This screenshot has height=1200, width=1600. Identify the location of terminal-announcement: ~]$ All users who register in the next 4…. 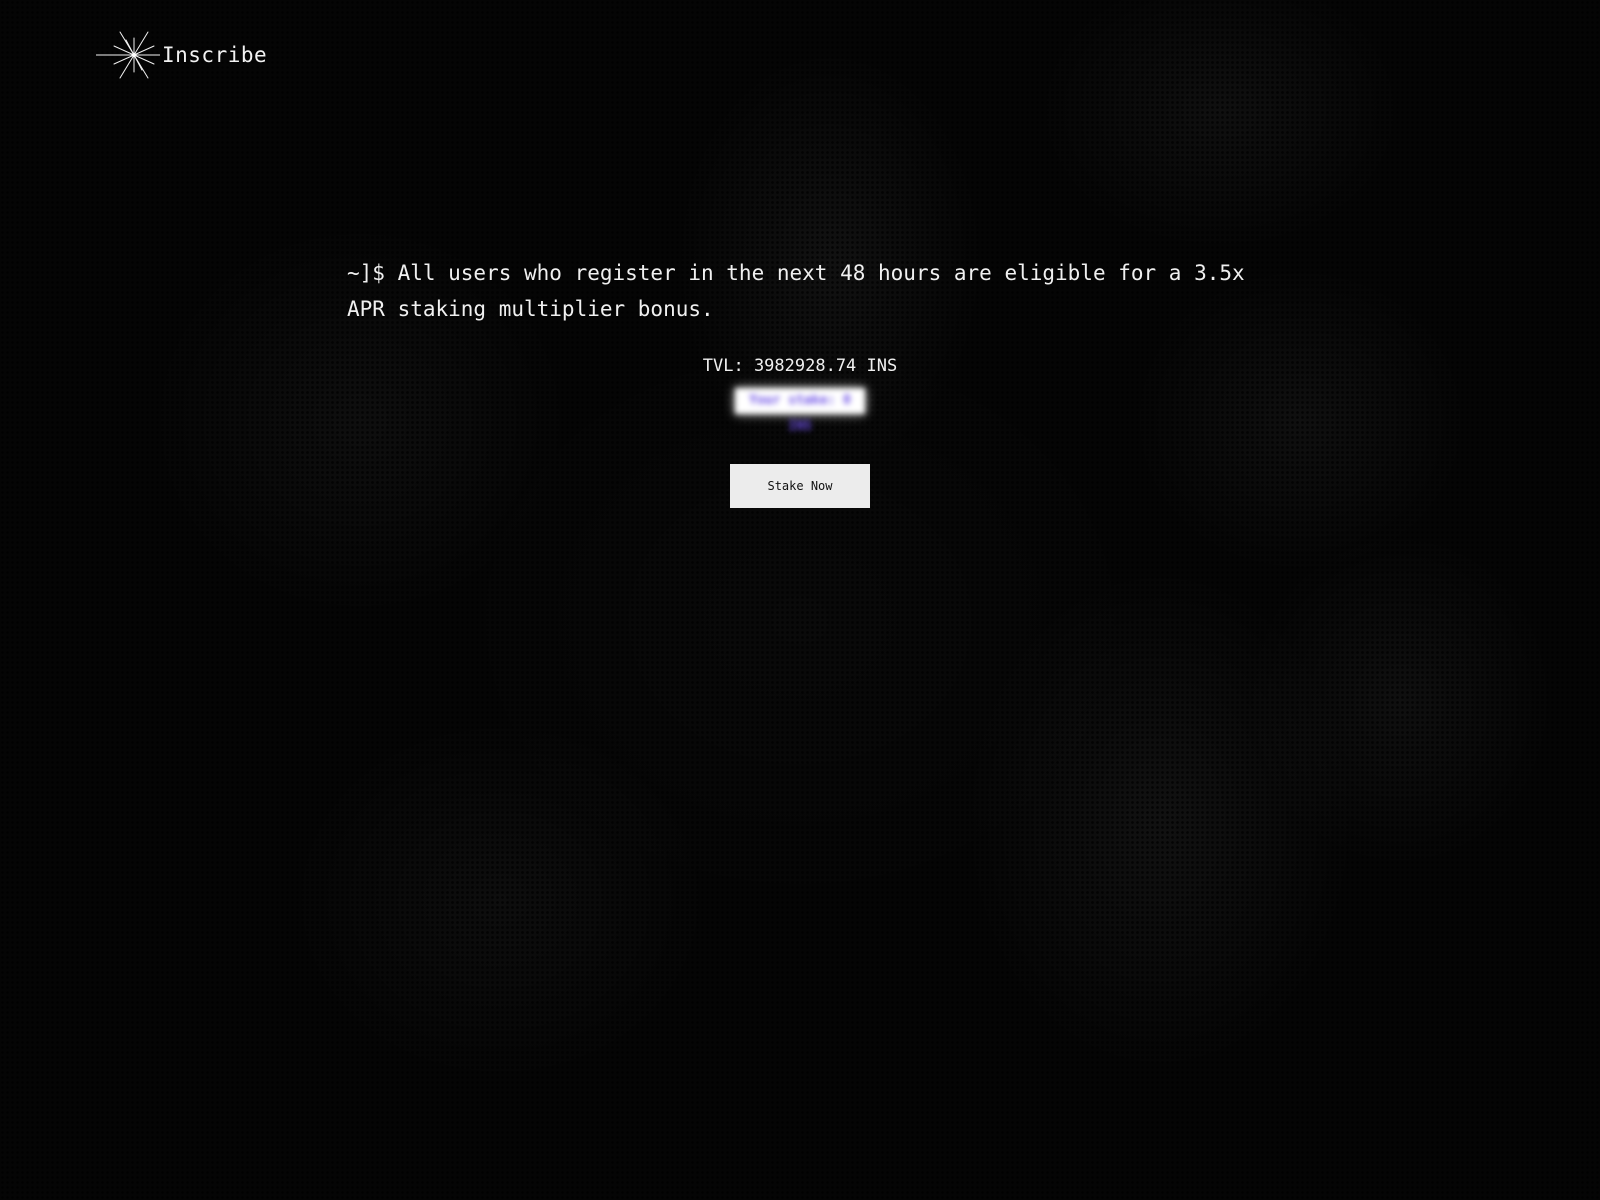
(796, 291).